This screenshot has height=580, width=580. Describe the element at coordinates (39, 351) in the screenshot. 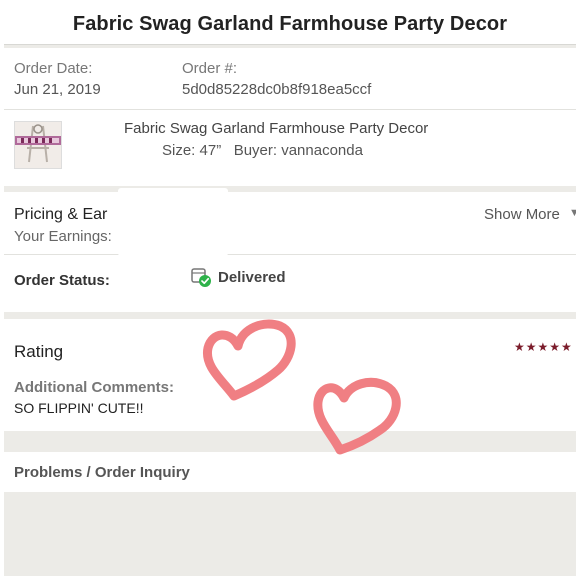

I see `rating-label: Rating` at that location.